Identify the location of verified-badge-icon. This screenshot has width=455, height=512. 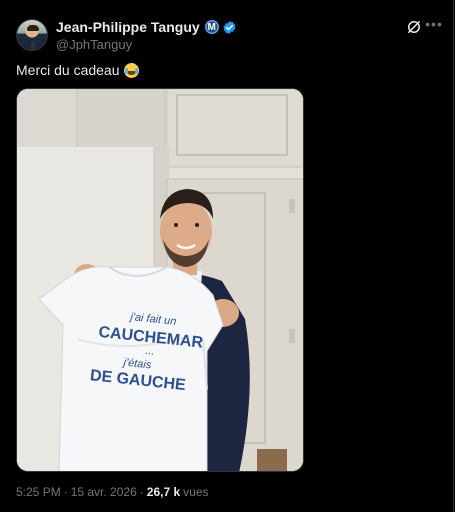
(229, 27).